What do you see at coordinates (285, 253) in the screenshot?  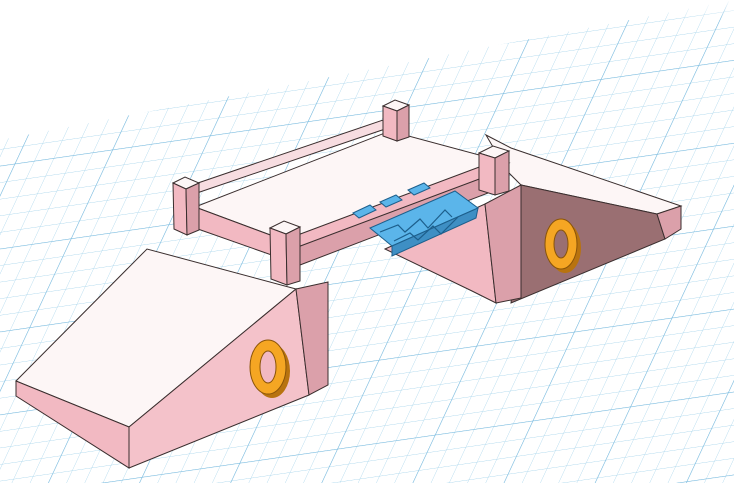 I see `post-front-left` at bounding box center [285, 253].